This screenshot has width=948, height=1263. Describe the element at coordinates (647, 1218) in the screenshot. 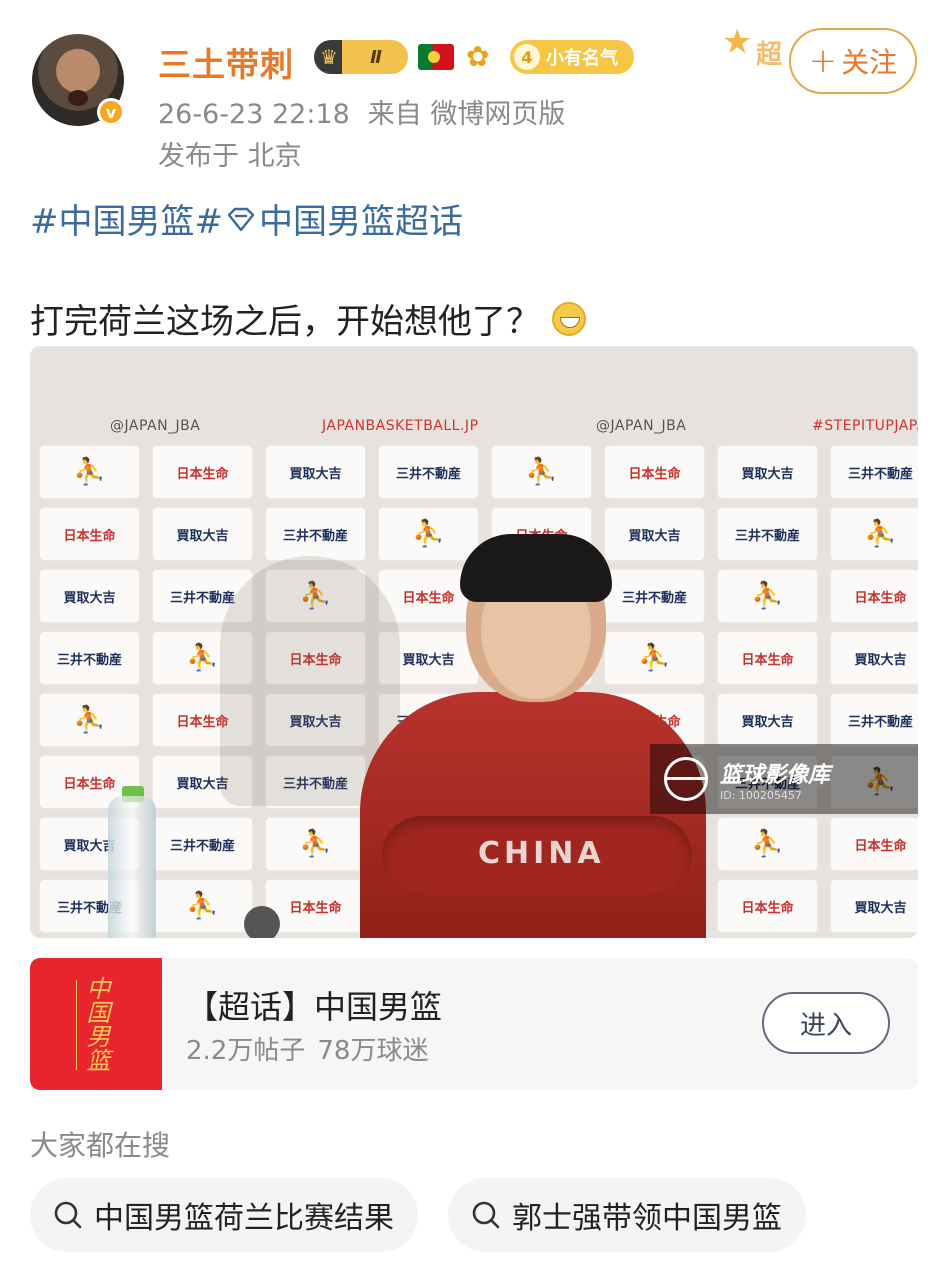

I see `search-chip-label: 郭士强带领中国男篮` at that location.